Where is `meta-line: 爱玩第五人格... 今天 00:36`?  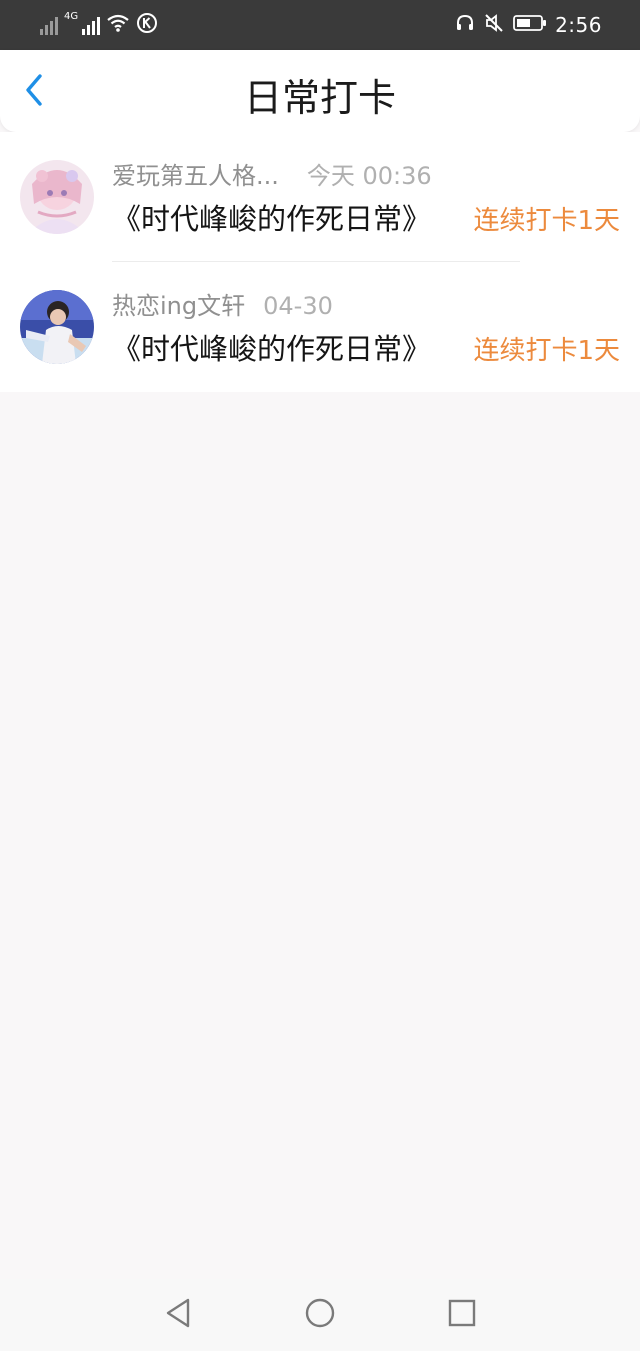 meta-line: 爱玩第五人格... 今天 00:36 is located at coordinates (272, 176).